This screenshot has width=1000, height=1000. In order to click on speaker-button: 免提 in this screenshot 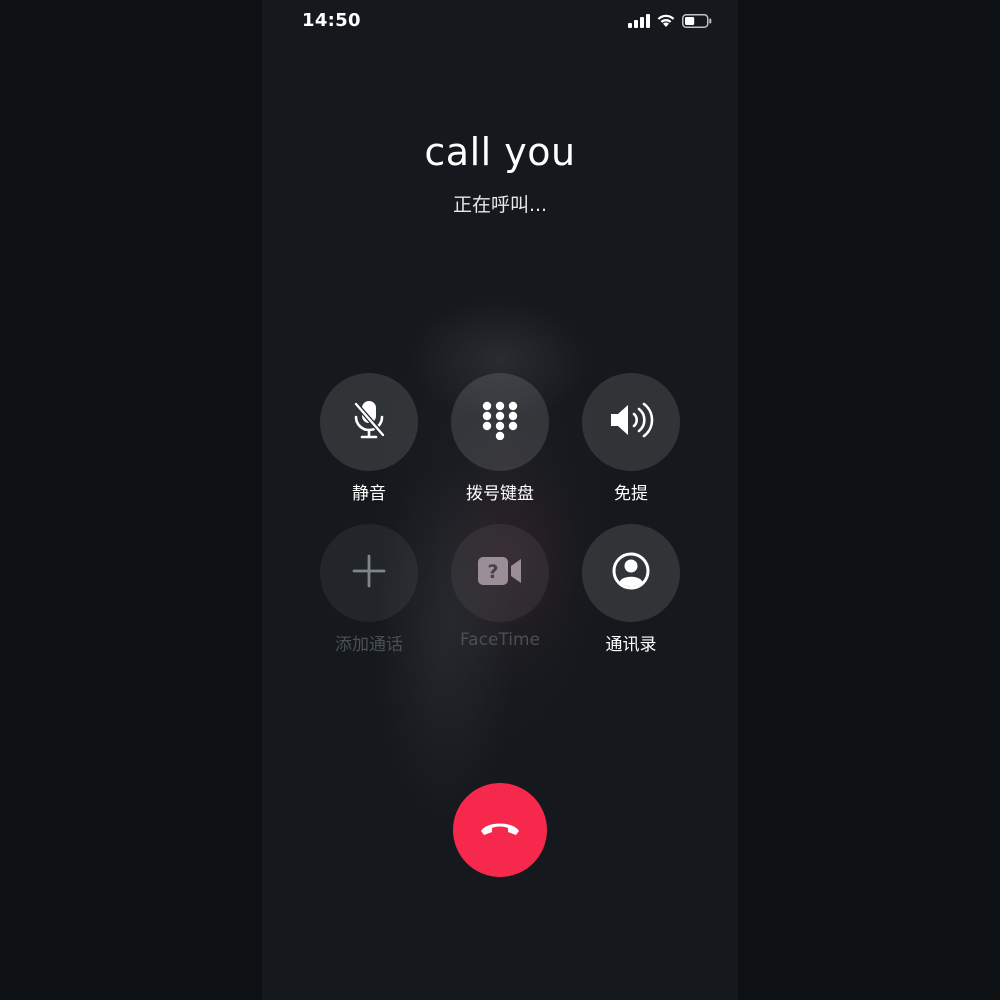, I will do `click(631, 438)`.